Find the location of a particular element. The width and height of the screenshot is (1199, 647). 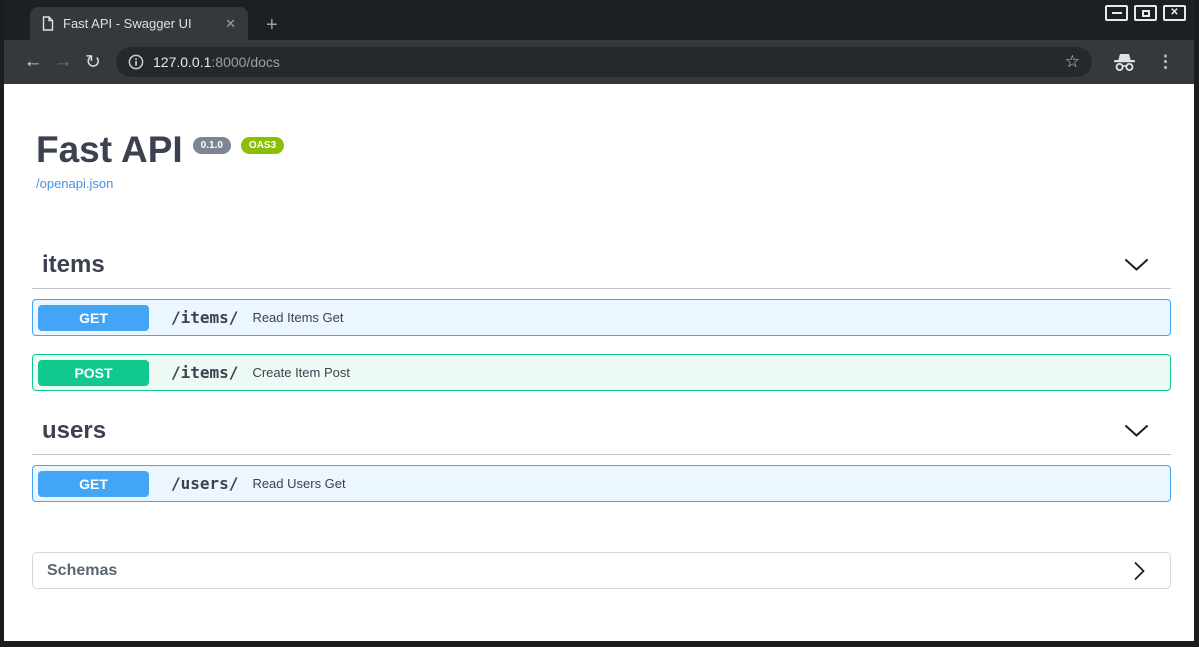

section-title: users is located at coordinates (74, 430).